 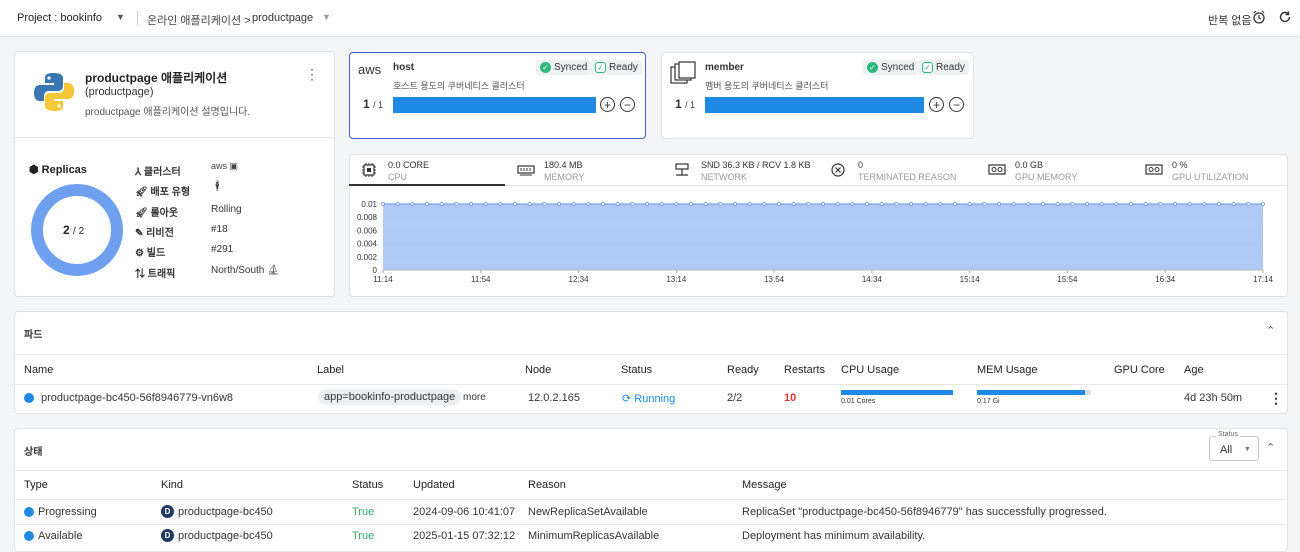 What do you see at coordinates (369, 204) in the screenshot?
I see `y-tick-label: 0.01` at bounding box center [369, 204].